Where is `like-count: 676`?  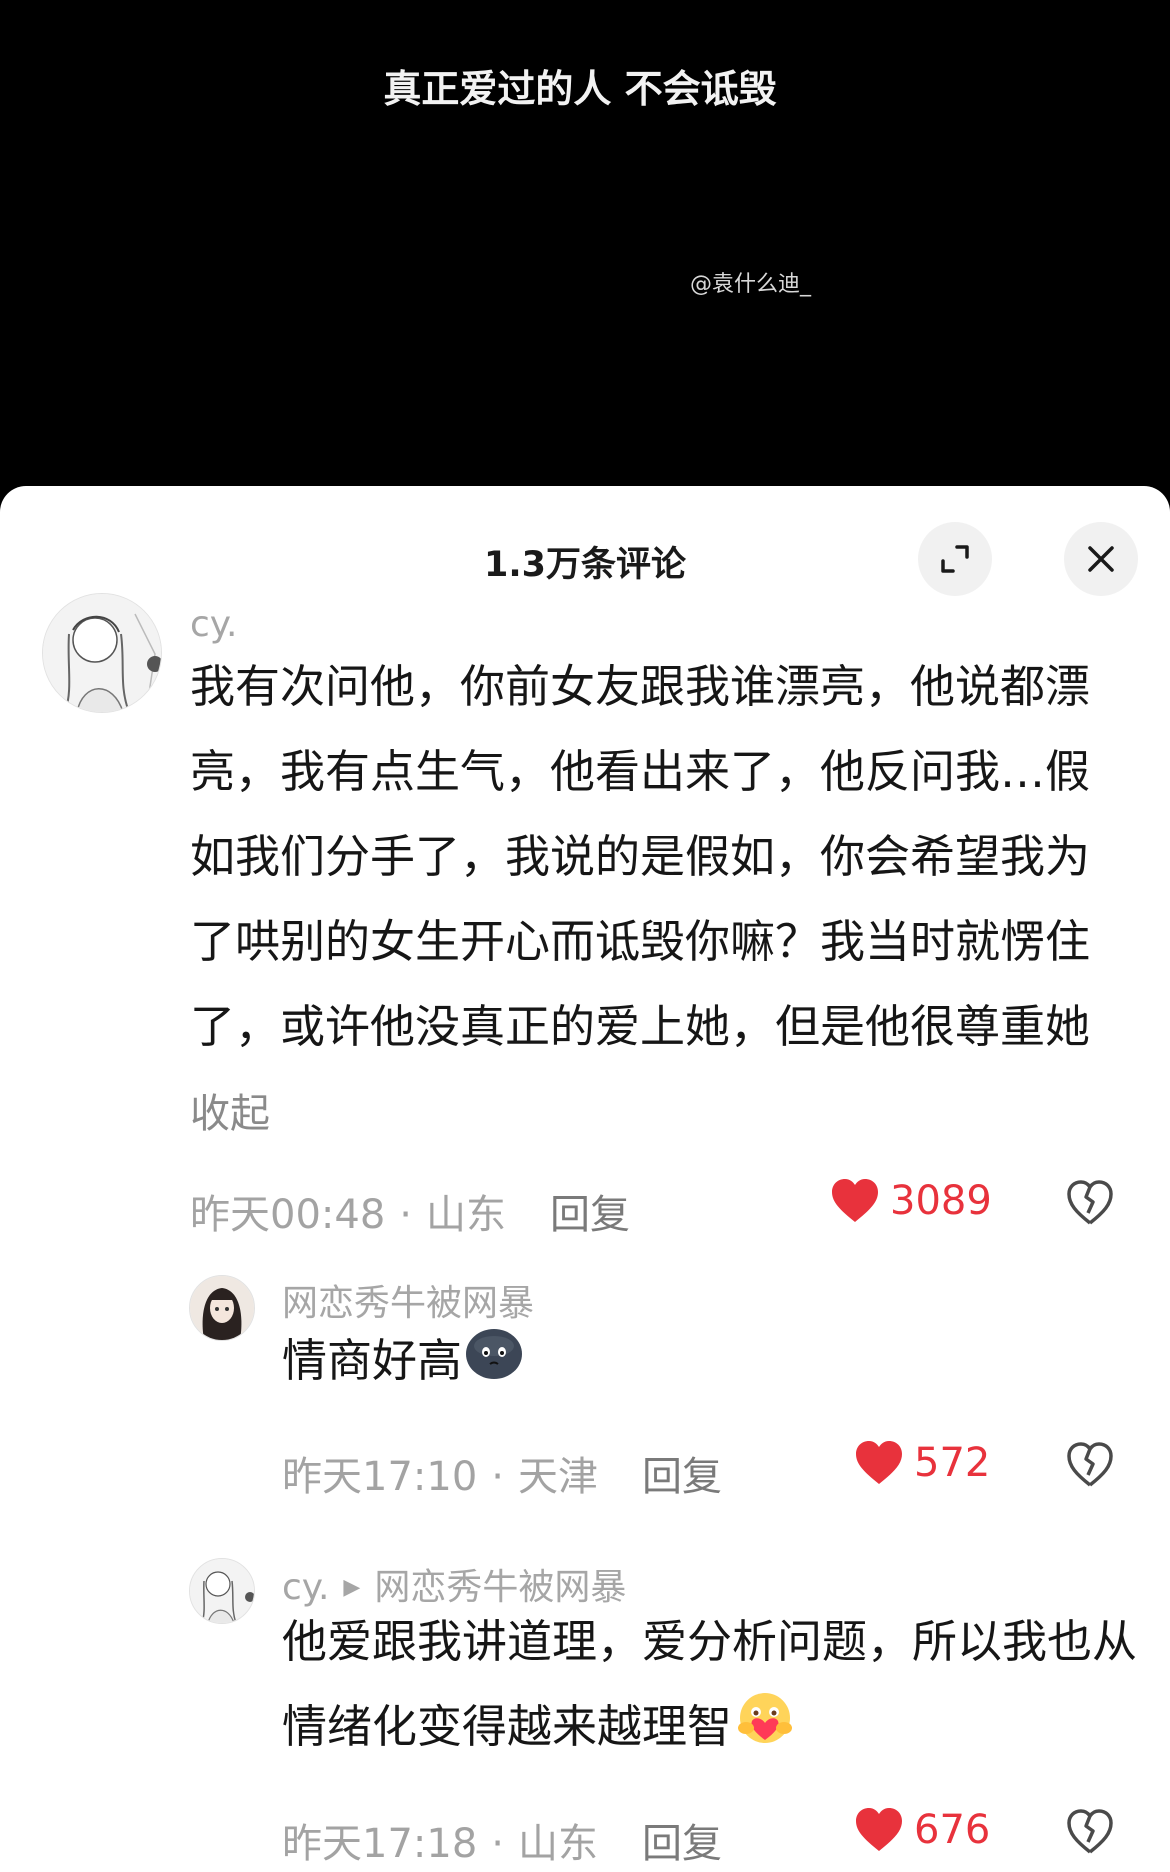
like-count: 676 is located at coordinates (952, 1830).